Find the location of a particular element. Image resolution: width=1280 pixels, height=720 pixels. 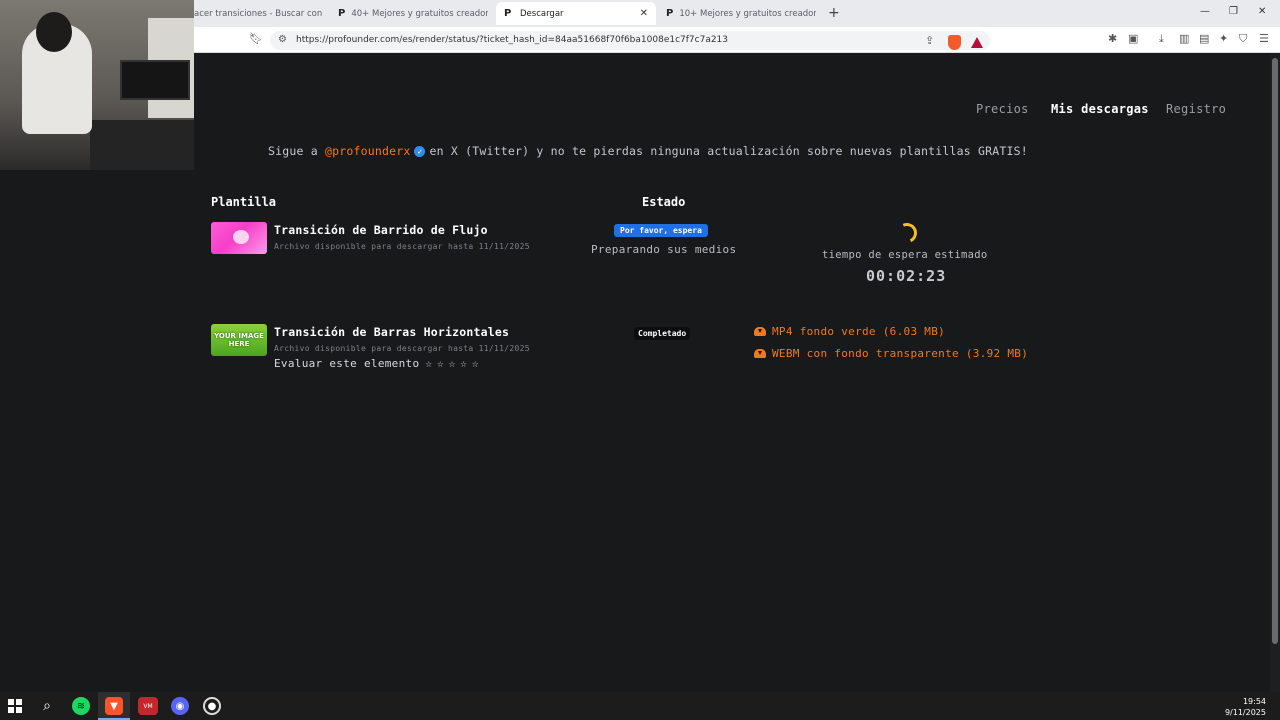

wallet-icon: ▤ is located at coordinates (1204, 38).